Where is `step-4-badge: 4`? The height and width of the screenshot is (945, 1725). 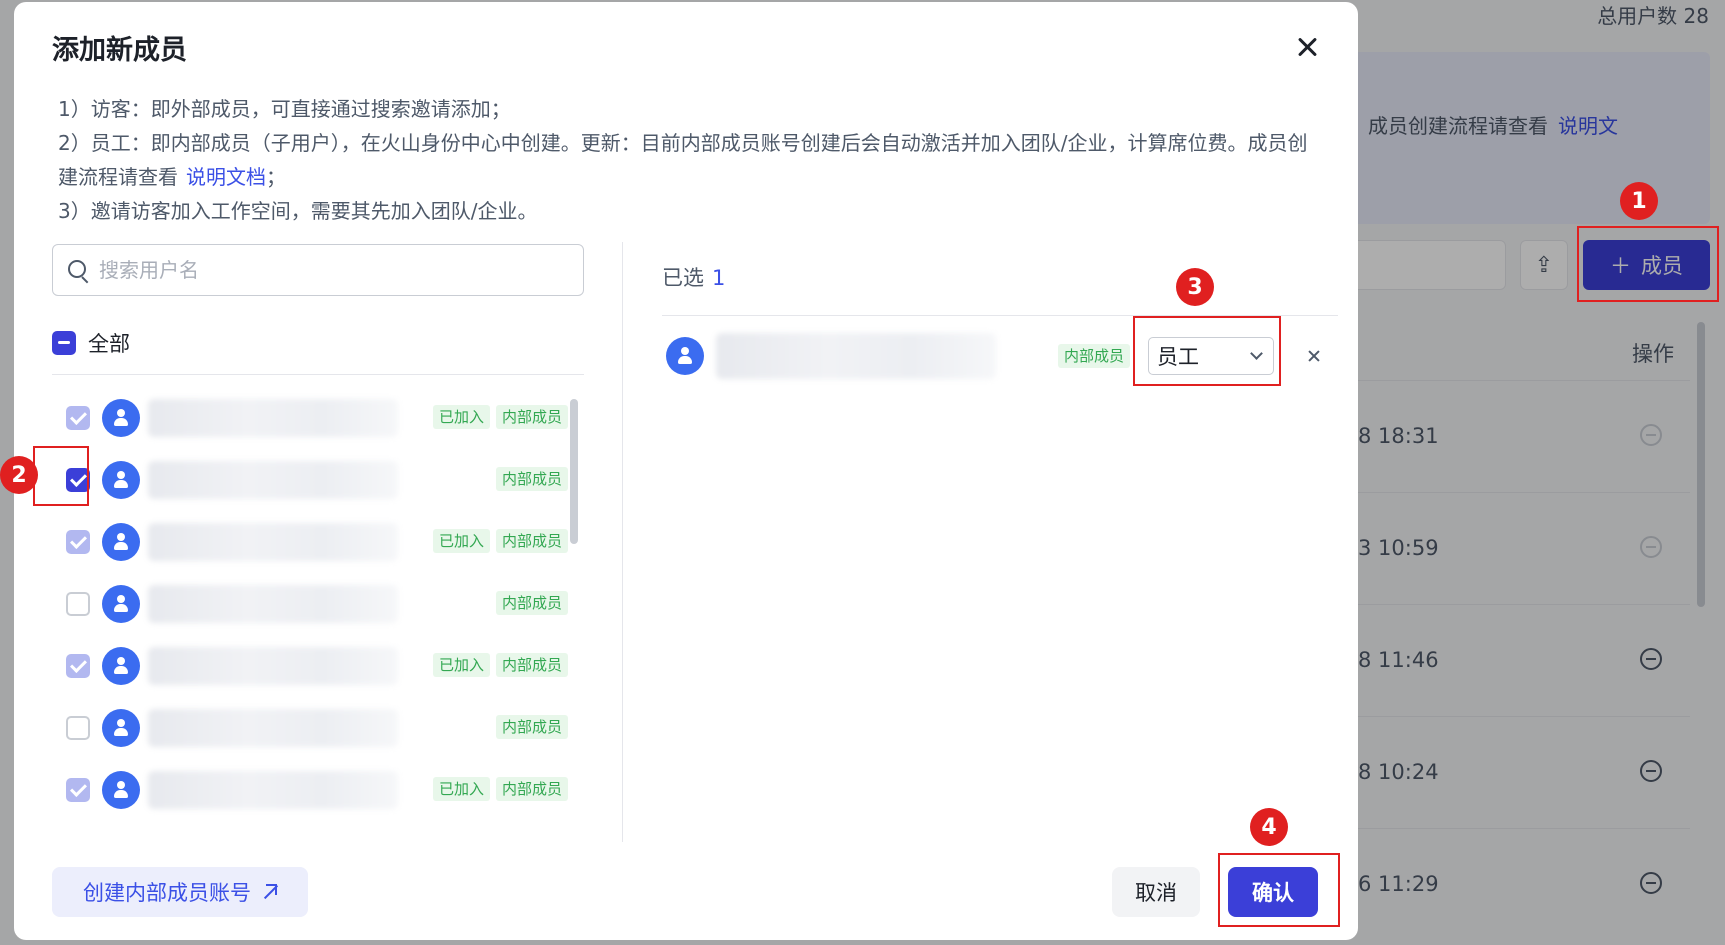
step-4-badge: 4 is located at coordinates (1269, 827).